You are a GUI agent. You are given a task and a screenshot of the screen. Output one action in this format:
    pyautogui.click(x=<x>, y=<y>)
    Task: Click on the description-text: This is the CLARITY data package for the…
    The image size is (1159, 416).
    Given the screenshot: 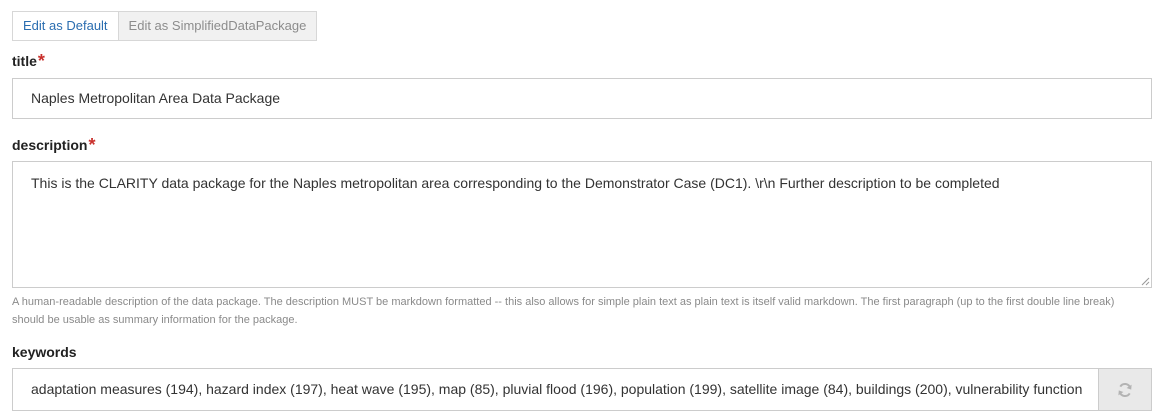 What is the action you would take?
    pyautogui.click(x=515, y=183)
    